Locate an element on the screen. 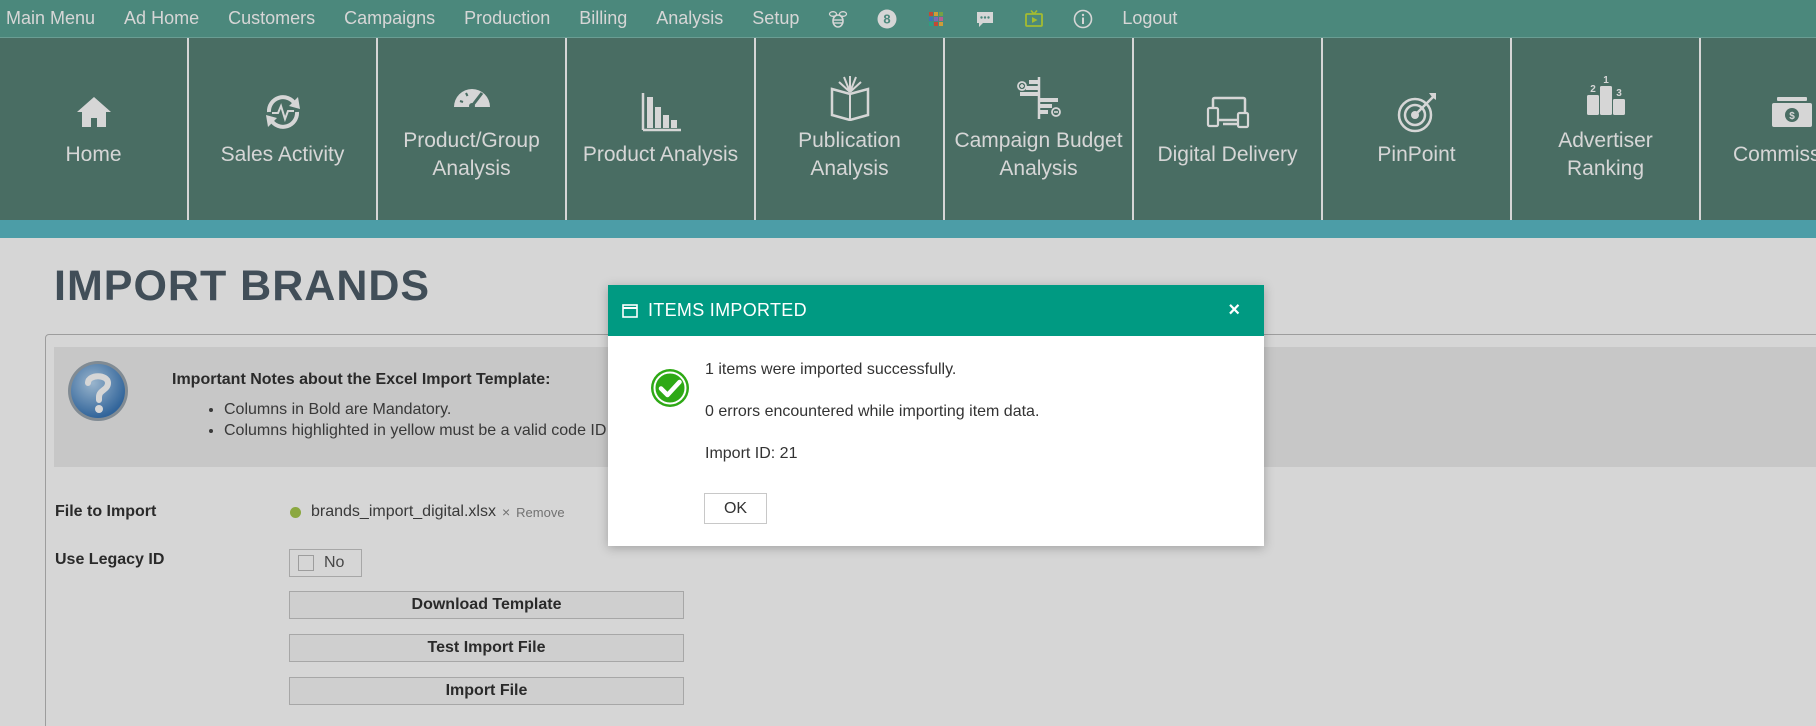  close-icon: × is located at coordinates (1234, 310).